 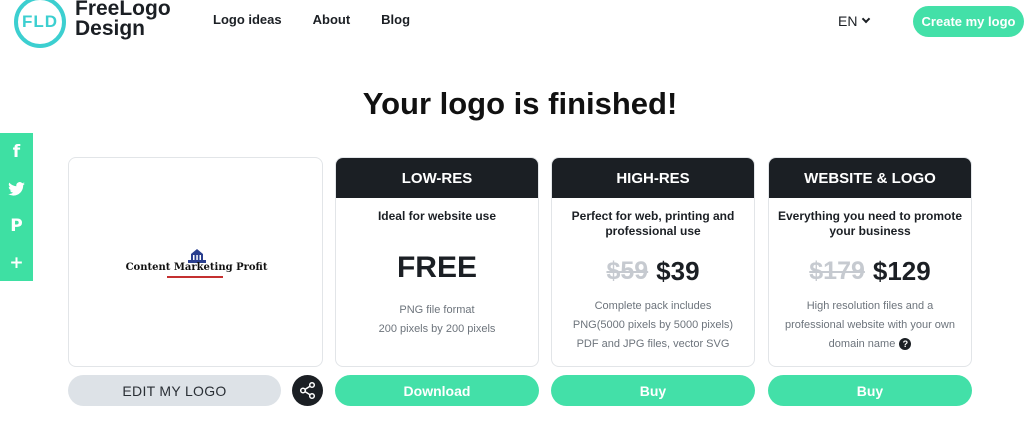 What do you see at coordinates (837, 270) in the screenshot?
I see `plan-old-price: $179` at bounding box center [837, 270].